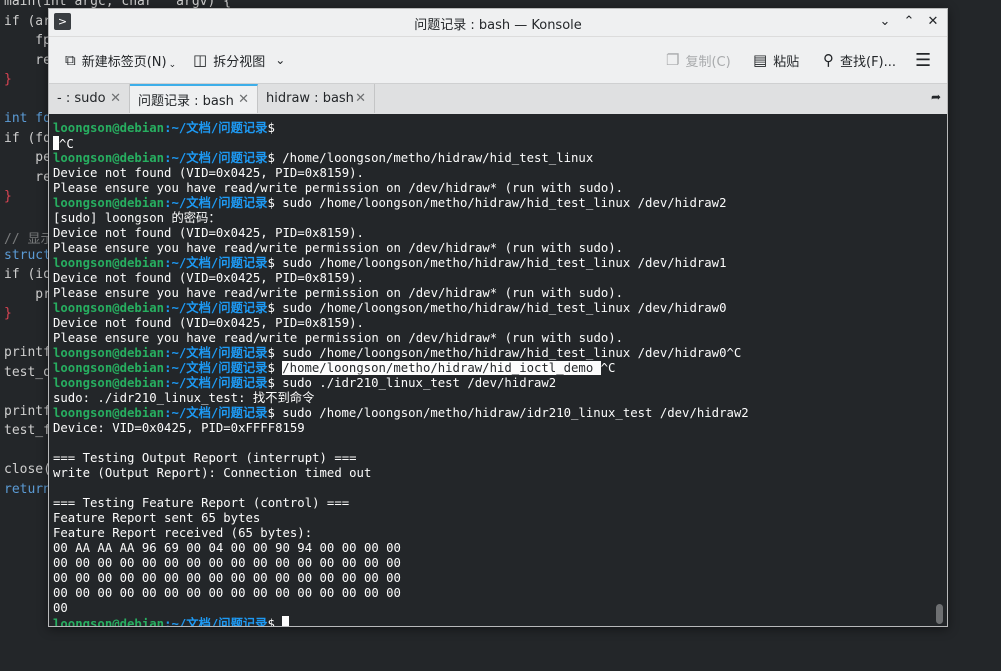  Describe the element at coordinates (286, 621) in the screenshot. I see `text-cursor` at that location.